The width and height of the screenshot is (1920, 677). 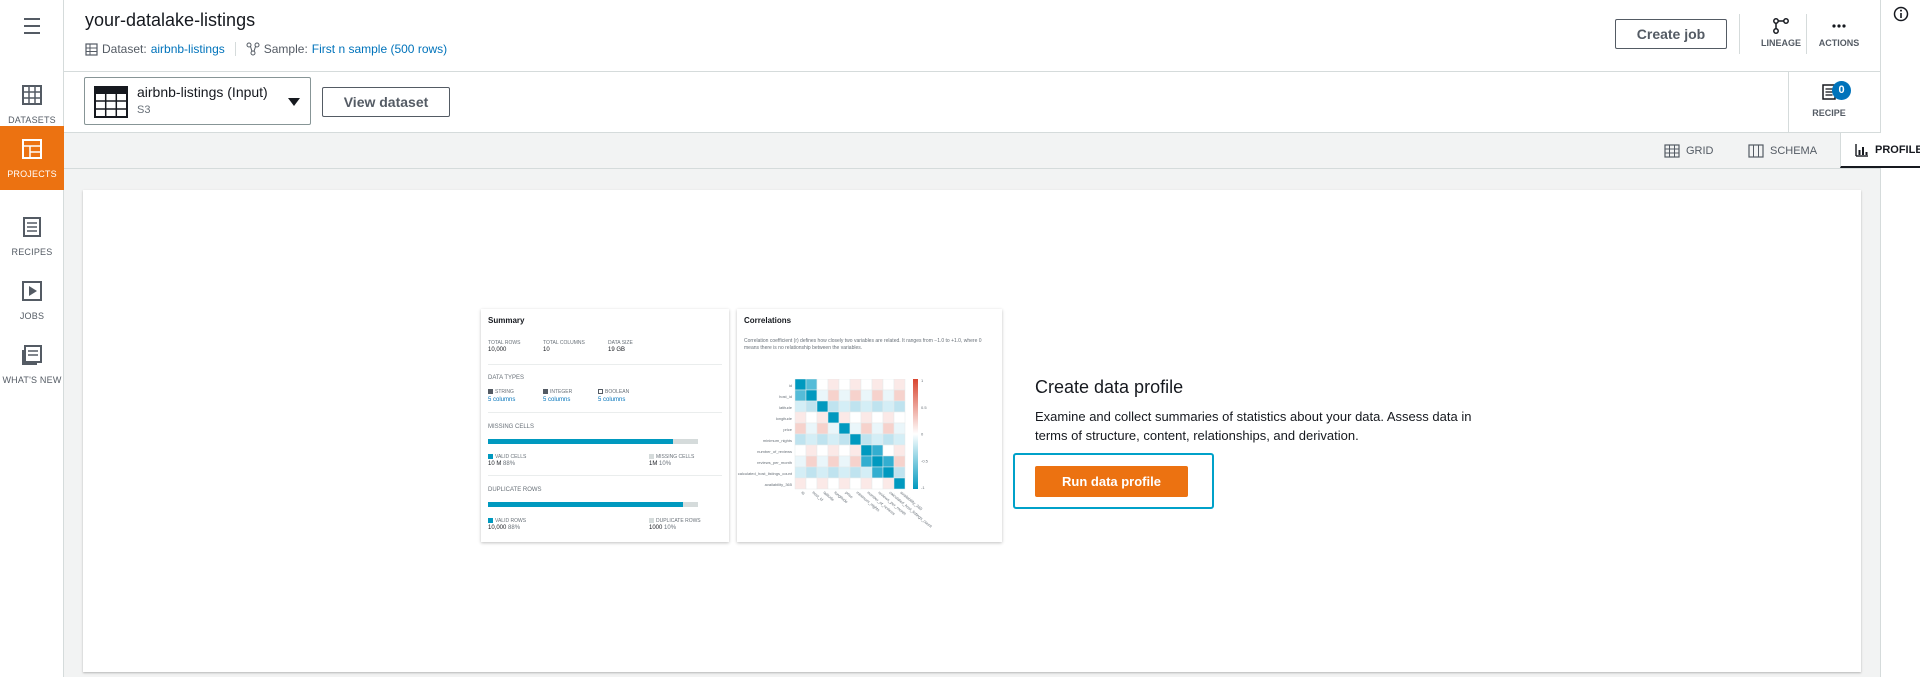 I want to click on actions-label: ACTIONS, so click(x=1839, y=43).